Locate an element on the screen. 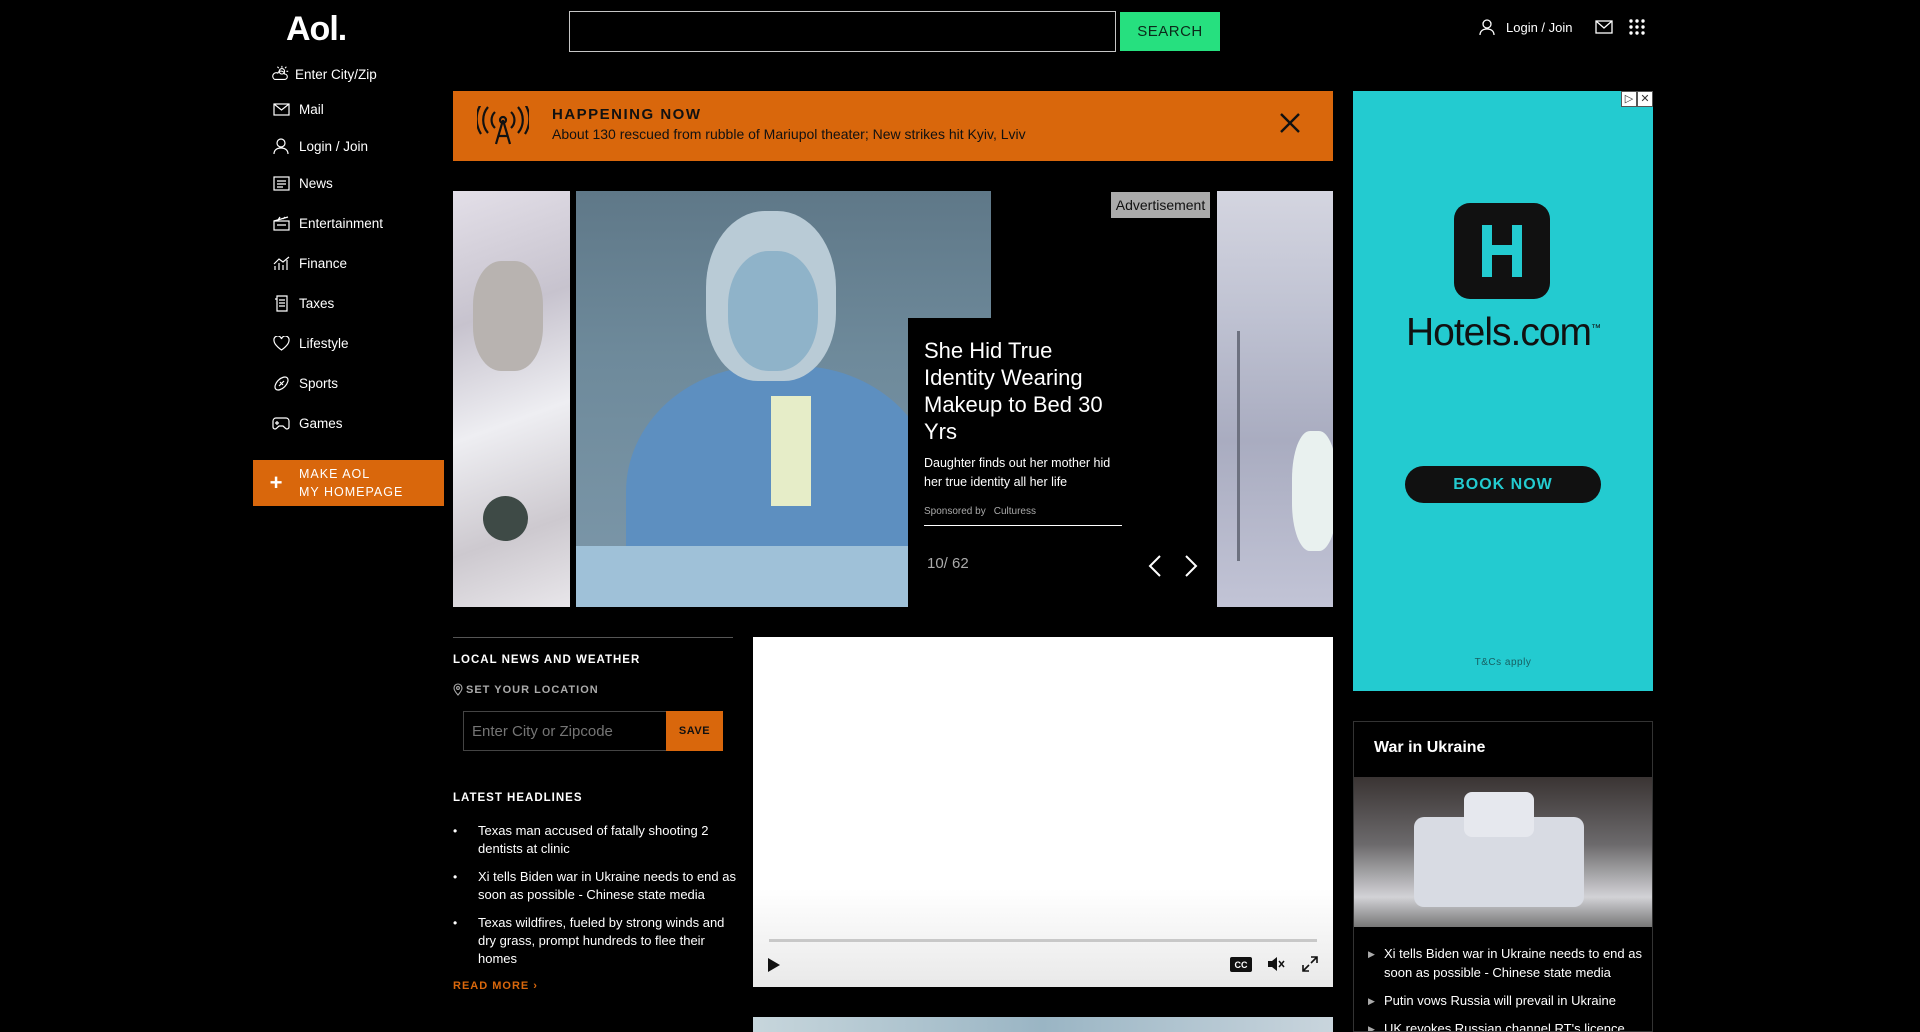 The image size is (1920, 1032). carousel-counter: 10/ 62 is located at coordinates (948, 563).